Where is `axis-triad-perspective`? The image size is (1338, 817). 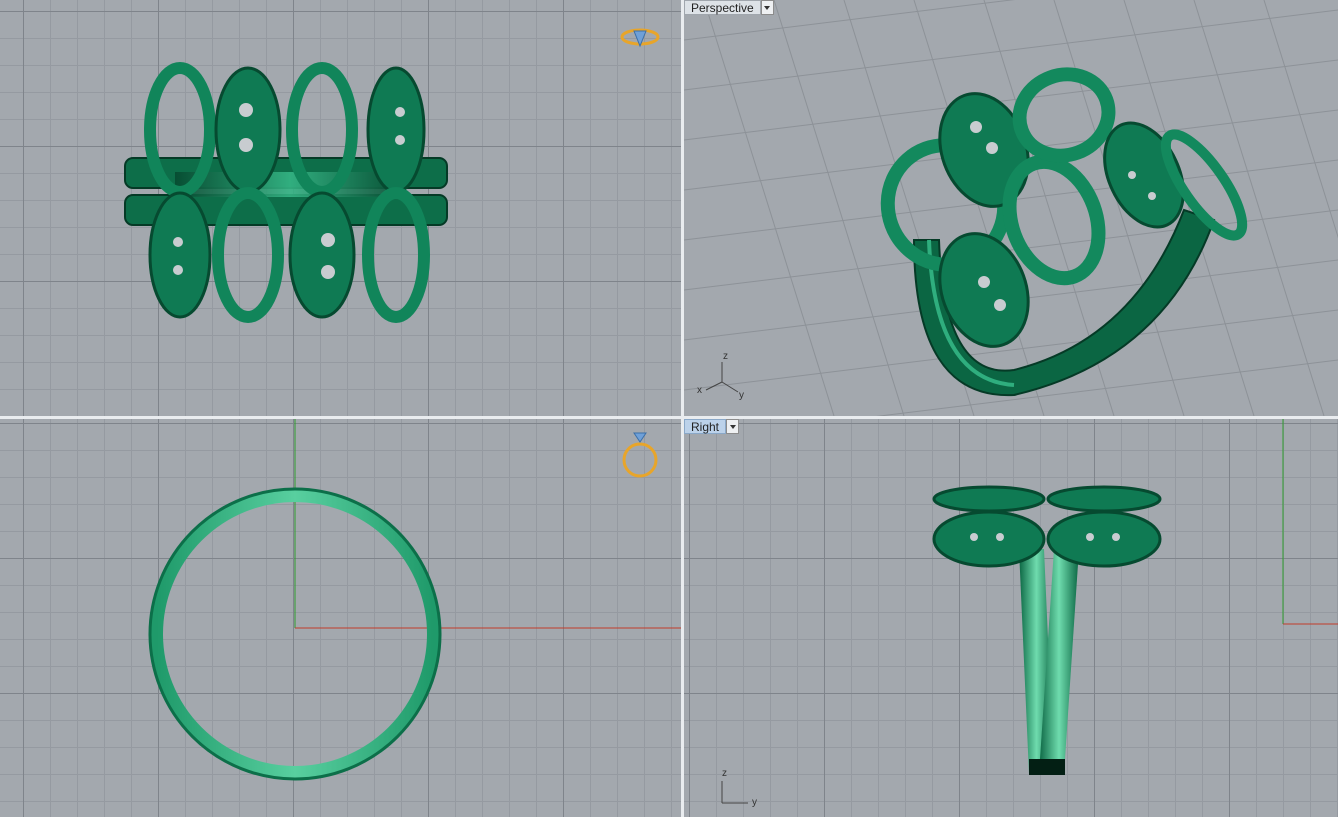 axis-triad-perspective is located at coordinates (722, 377).